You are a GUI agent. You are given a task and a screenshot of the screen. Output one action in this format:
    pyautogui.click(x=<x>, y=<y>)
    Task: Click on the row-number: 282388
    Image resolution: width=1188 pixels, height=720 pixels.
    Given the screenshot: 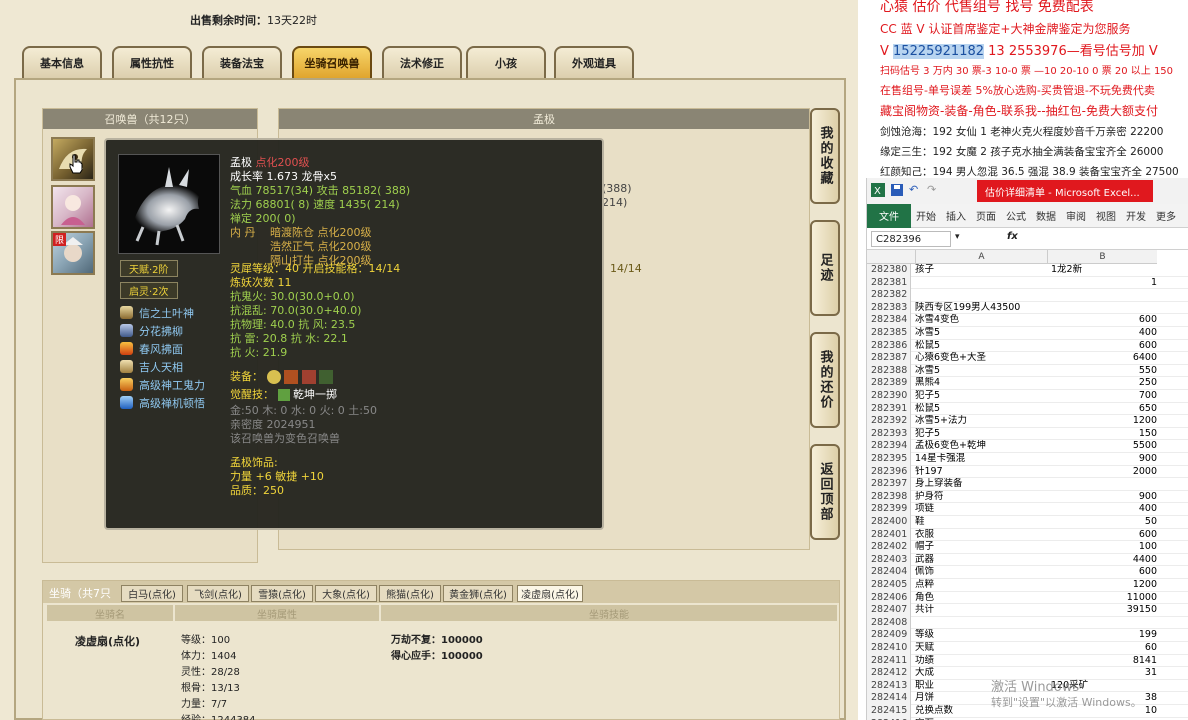 What is the action you would take?
    pyautogui.click(x=889, y=371)
    